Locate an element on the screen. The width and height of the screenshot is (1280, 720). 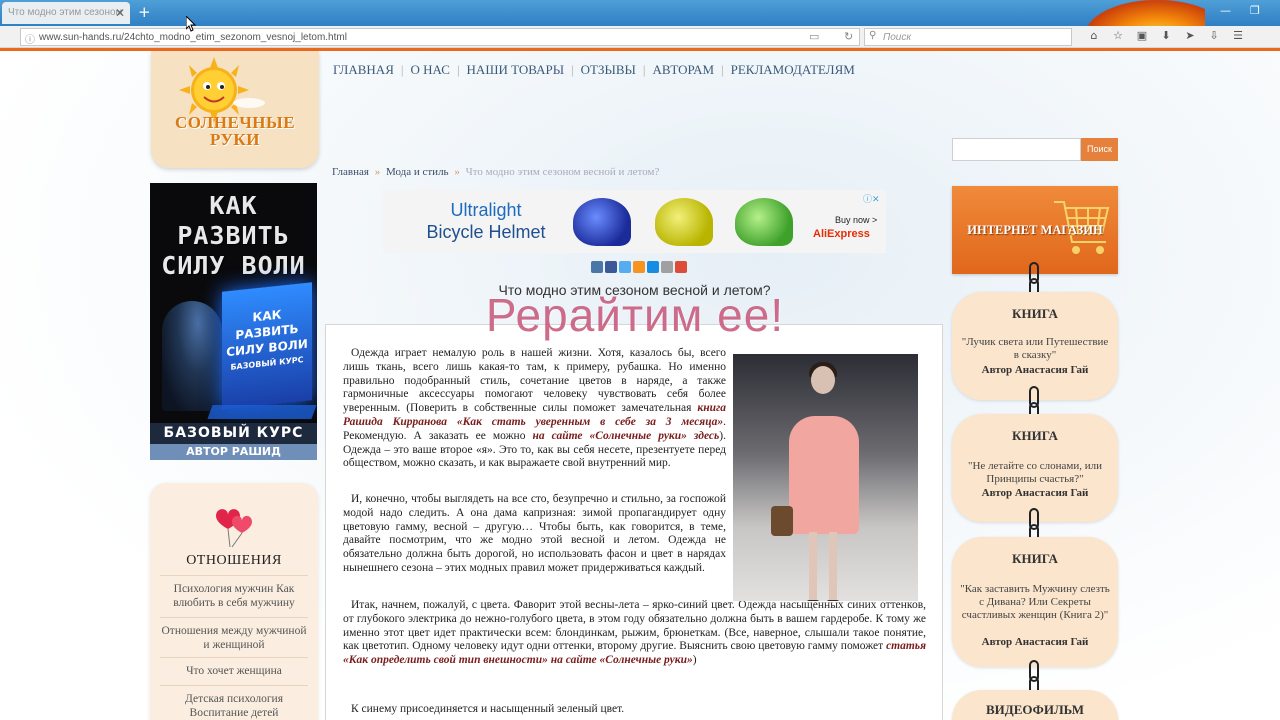
video-label: ВИДЕОФИЛЬМ is located at coordinates (1035, 709).